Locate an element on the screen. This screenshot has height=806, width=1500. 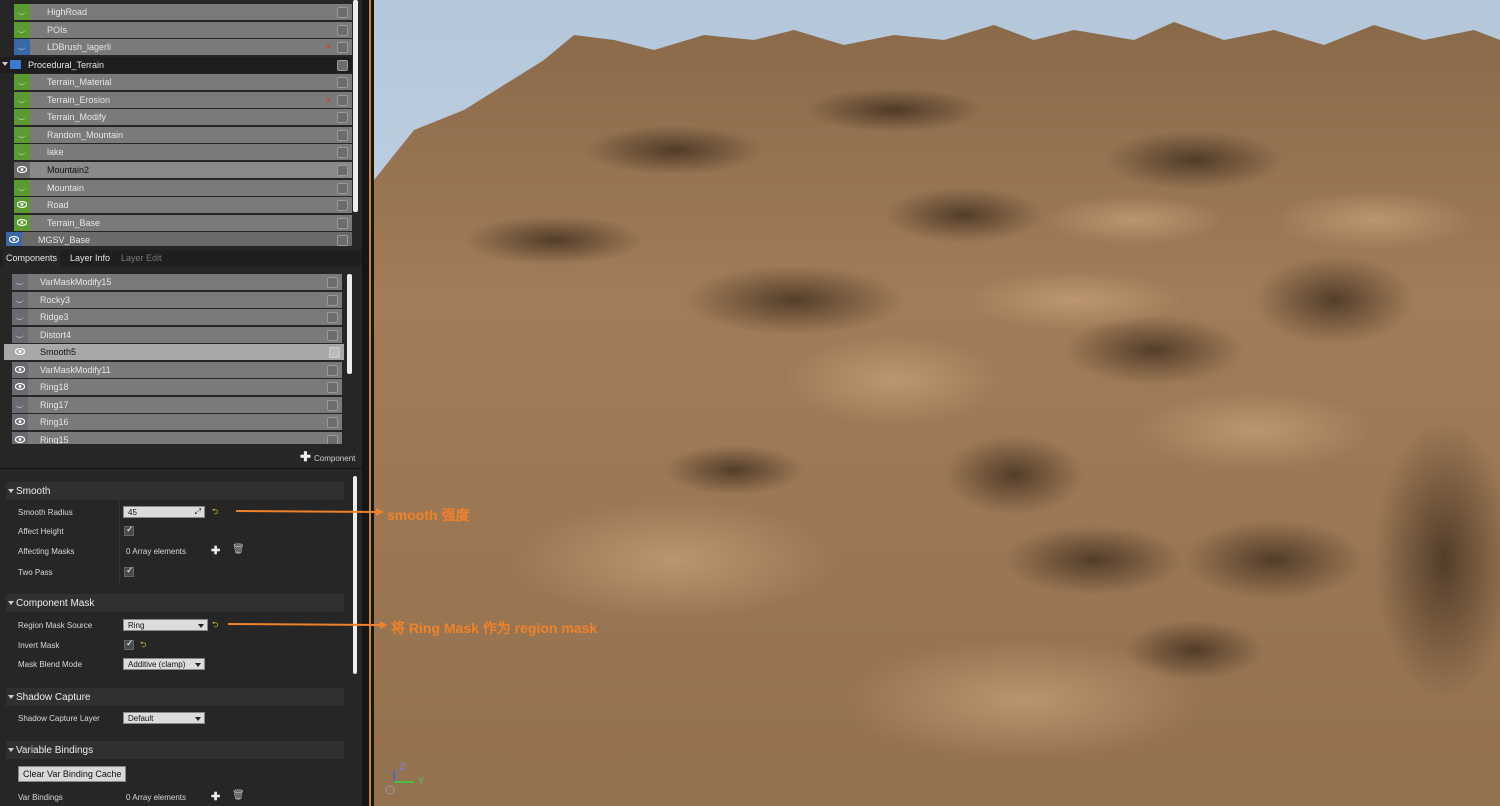
component-row: Distort4 is located at coordinates (177, 334).